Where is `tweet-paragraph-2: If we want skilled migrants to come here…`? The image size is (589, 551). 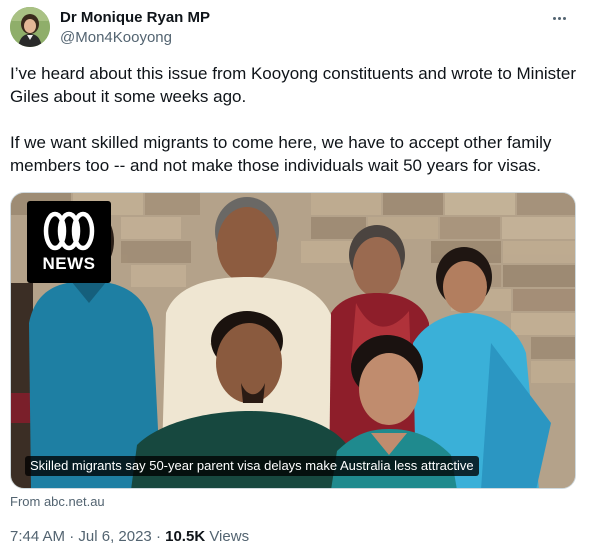
tweet-paragraph-2: If we want skilled migrants to come here… is located at coordinates (281, 154).